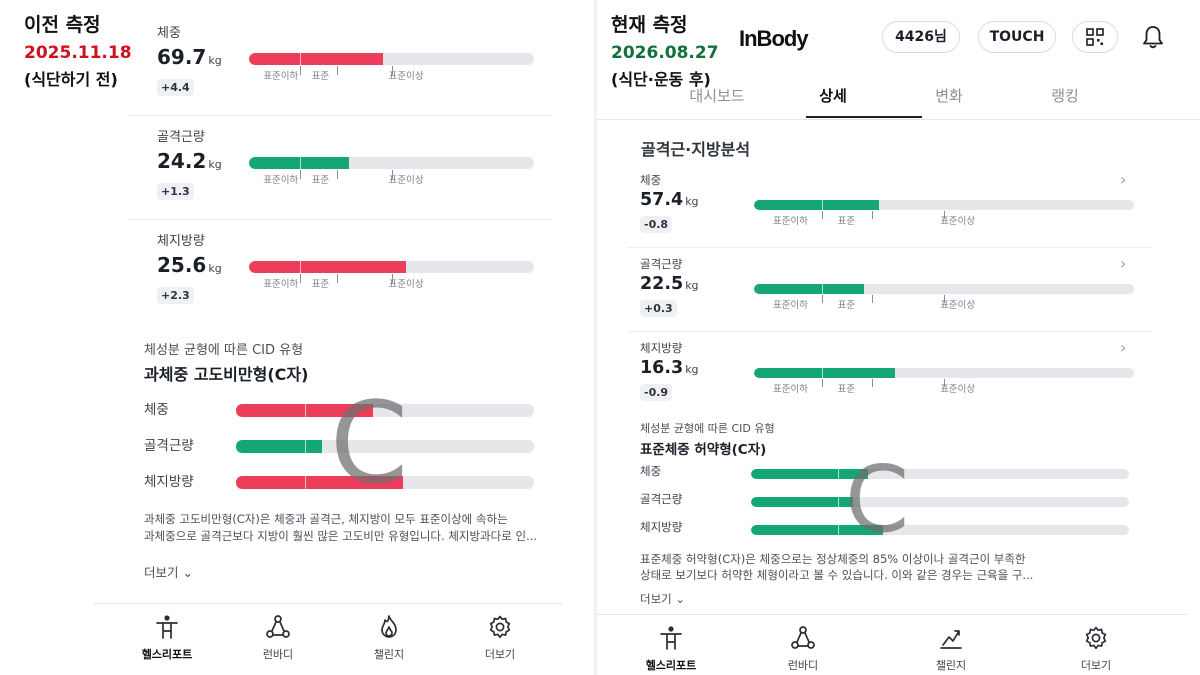 This screenshot has width=1200, height=675. I want to click on metric-value: 69.7 kg, so click(189, 57).